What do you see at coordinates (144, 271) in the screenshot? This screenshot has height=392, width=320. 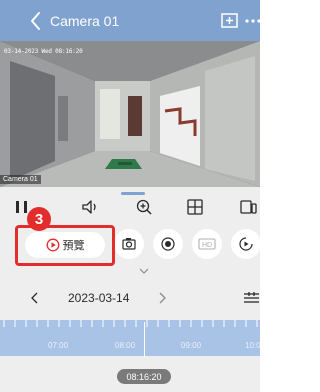 I see `expand-chevron-icon` at bounding box center [144, 271].